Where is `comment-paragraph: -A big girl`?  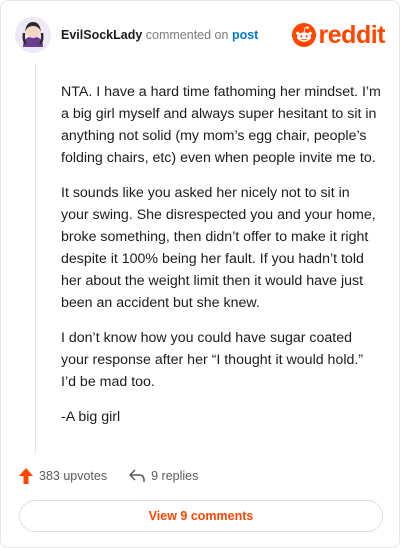
comment-paragraph: -A big girl is located at coordinates (91, 417).